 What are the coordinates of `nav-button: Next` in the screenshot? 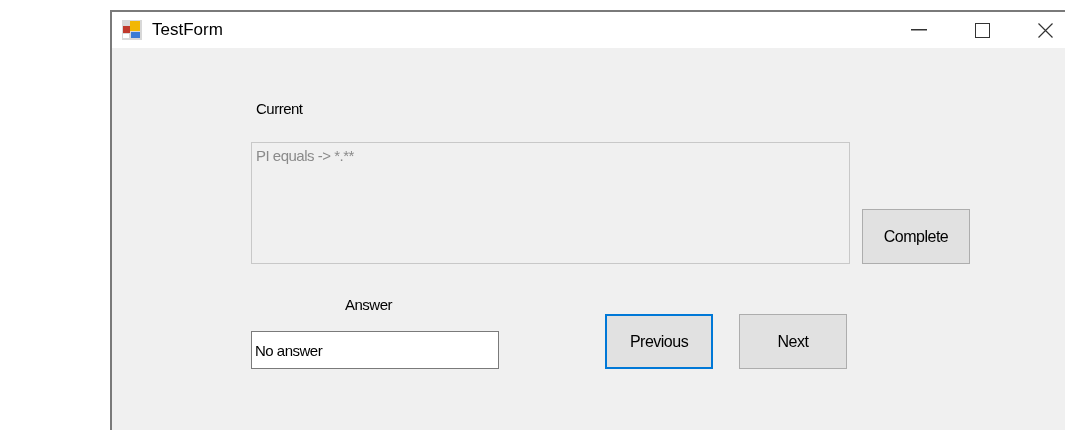 It's located at (793, 341).